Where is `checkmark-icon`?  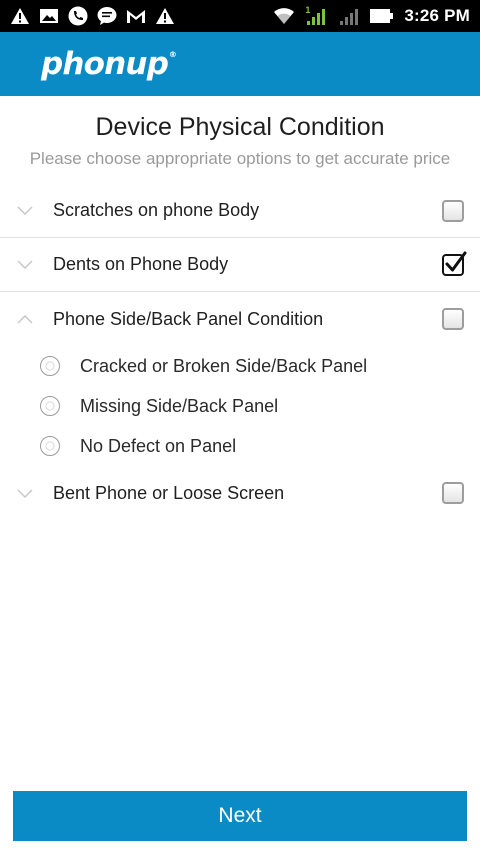 checkmark-icon is located at coordinates (456, 261).